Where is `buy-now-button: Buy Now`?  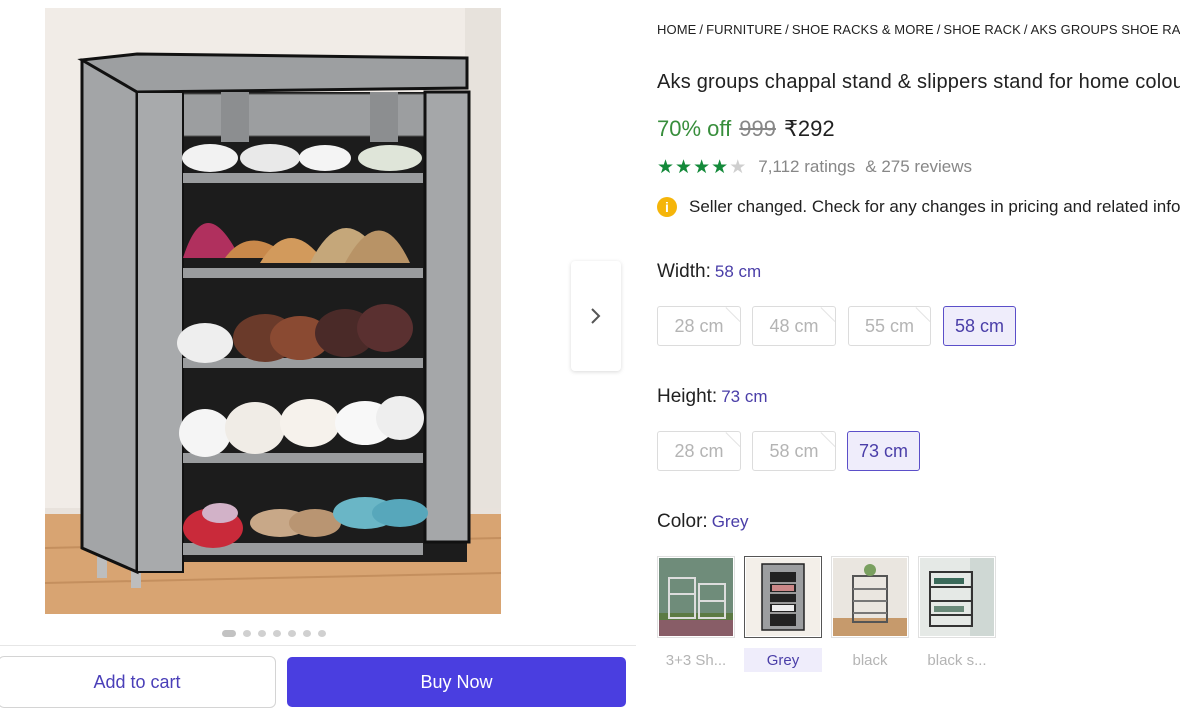
buy-now-button: Buy Now is located at coordinates (456, 682).